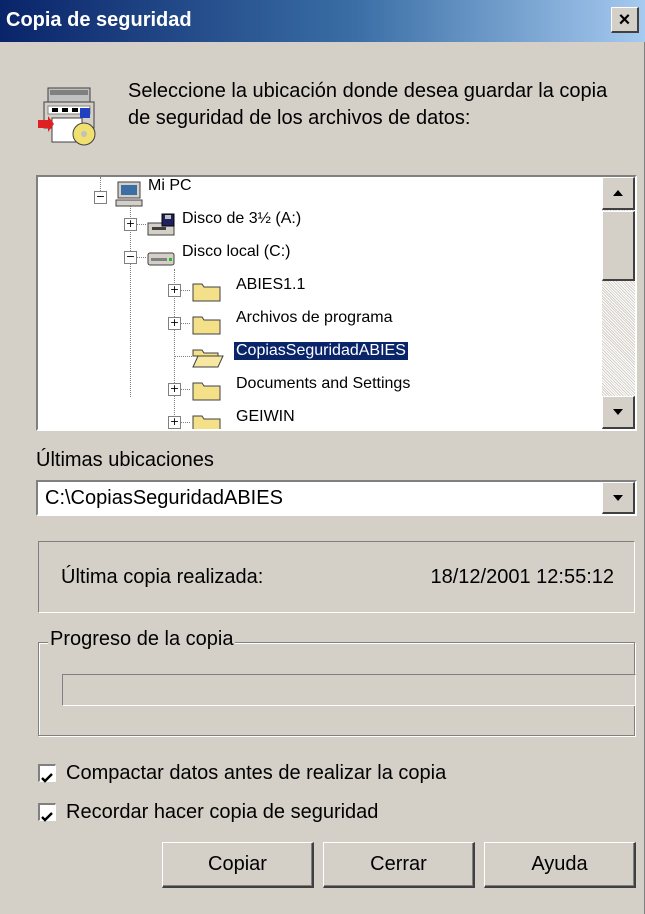 This screenshot has height=914, width=645. What do you see at coordinates (336, 498) in the screenshot?
I see `recent-locations-combo: C:\CopiasSeguridadABIES` at bounding box center [336, 498].